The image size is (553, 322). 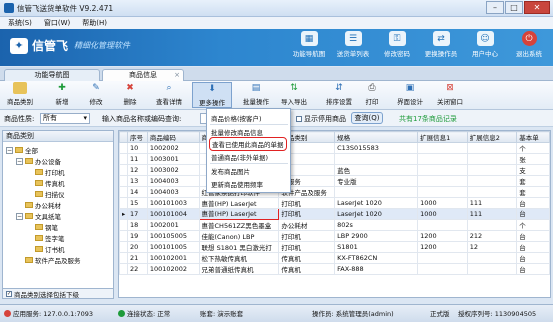 I want to click on table-cell: 佳能(Canon) LBP, so click(x=239, y=236).